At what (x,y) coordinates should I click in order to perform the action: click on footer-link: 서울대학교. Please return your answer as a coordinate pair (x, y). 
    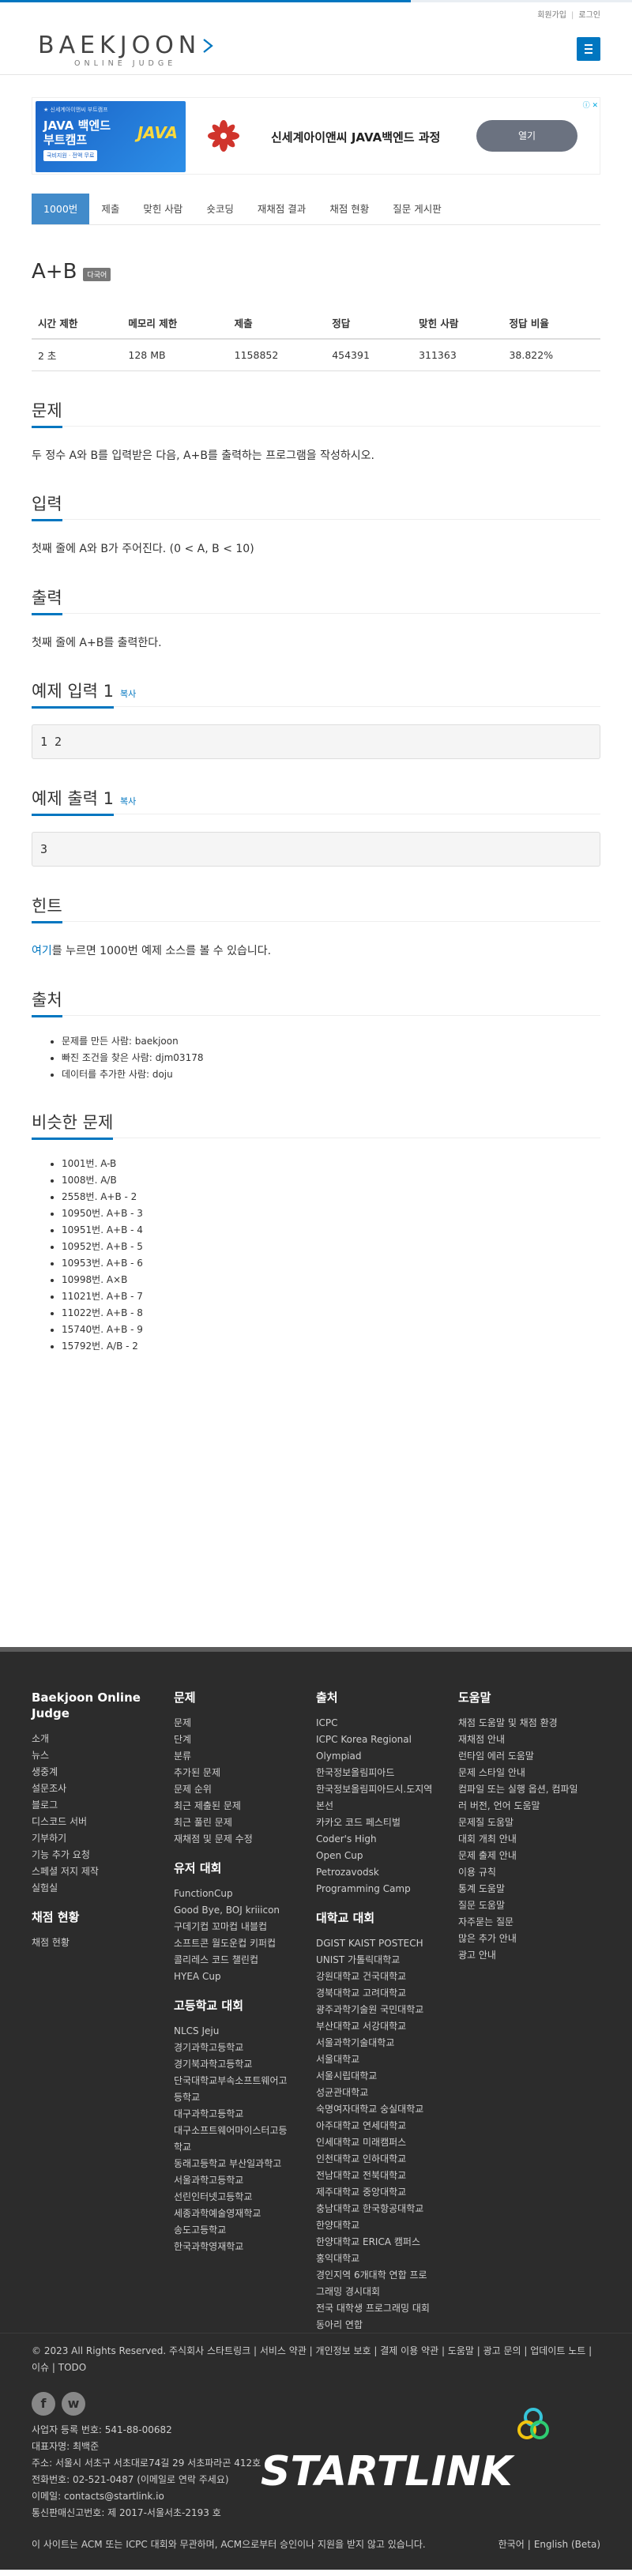
    Looking at the image, I should click on (387, 2060).